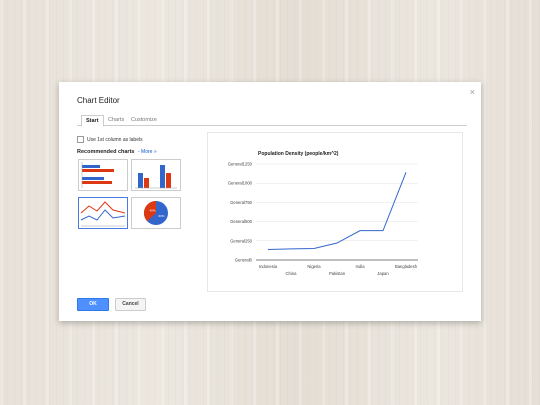  Describe the element at coordinates (268, 266) in the screenshot. I see `x-tick-label: Indonesia` at that location.